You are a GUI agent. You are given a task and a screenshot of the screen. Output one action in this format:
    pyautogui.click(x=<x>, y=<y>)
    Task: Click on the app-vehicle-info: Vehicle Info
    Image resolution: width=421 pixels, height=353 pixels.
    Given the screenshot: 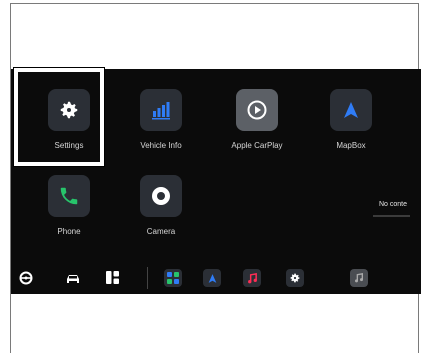 What is the action you would take?
    pyautogui.click(x=161, y=119)
    